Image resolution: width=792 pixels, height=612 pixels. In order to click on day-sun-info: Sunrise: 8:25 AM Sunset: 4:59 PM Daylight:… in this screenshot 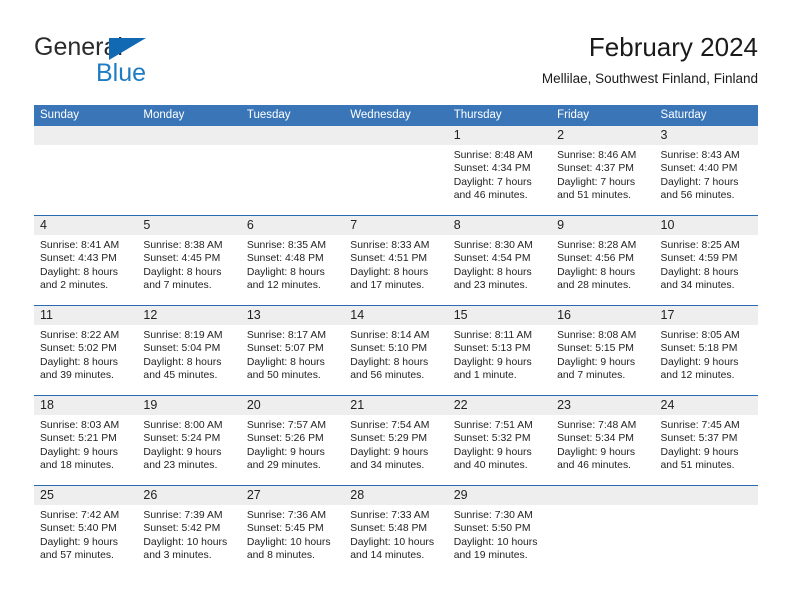, I will do `click(706, 263)`.